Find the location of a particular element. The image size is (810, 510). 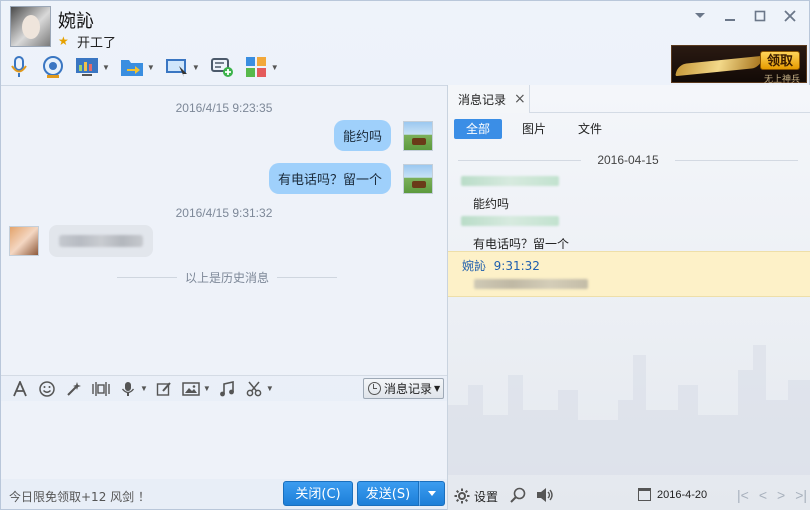

remote-screen-icon is located at coordinates (87, 67).